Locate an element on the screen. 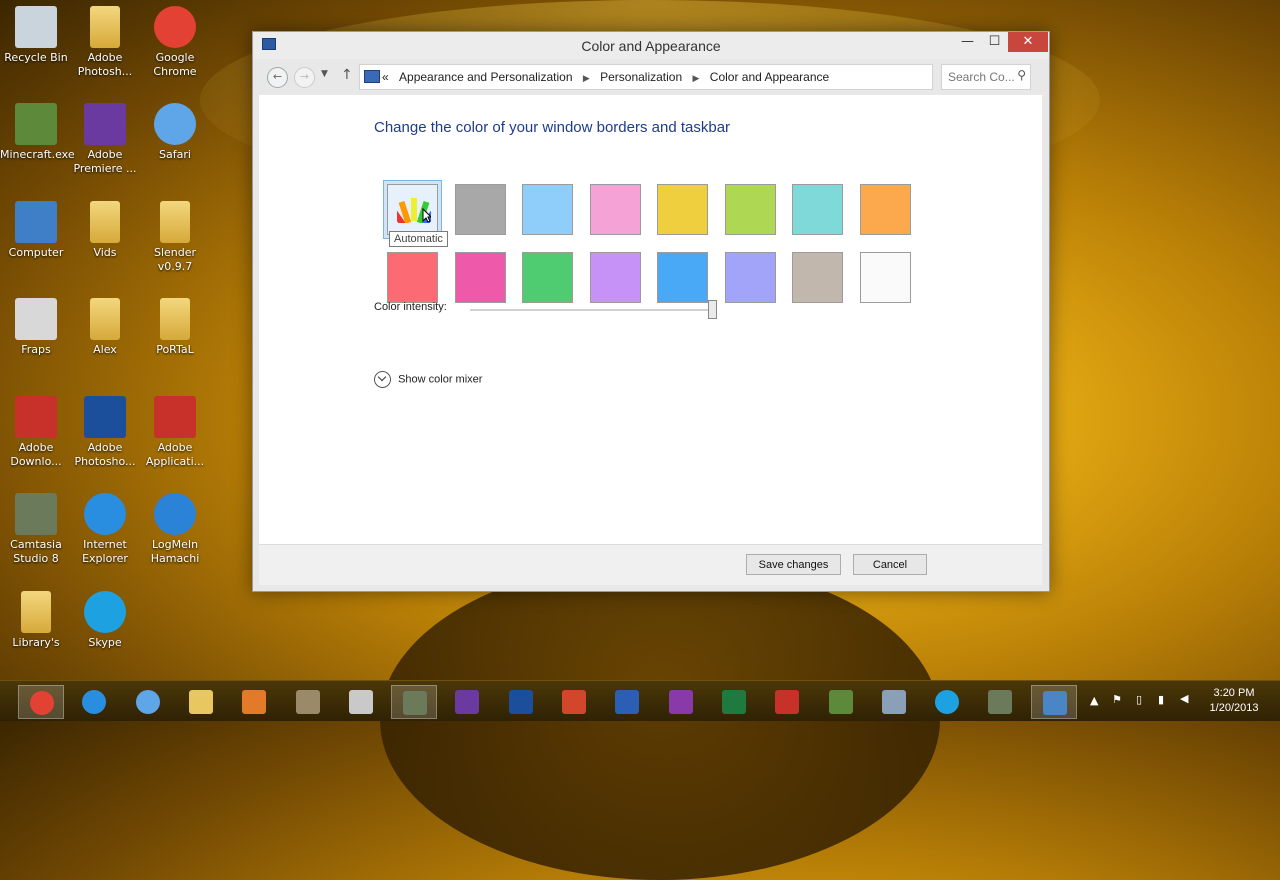 The image size is (1280, 880). taskbar-excel is located at coordinates (734, 702).